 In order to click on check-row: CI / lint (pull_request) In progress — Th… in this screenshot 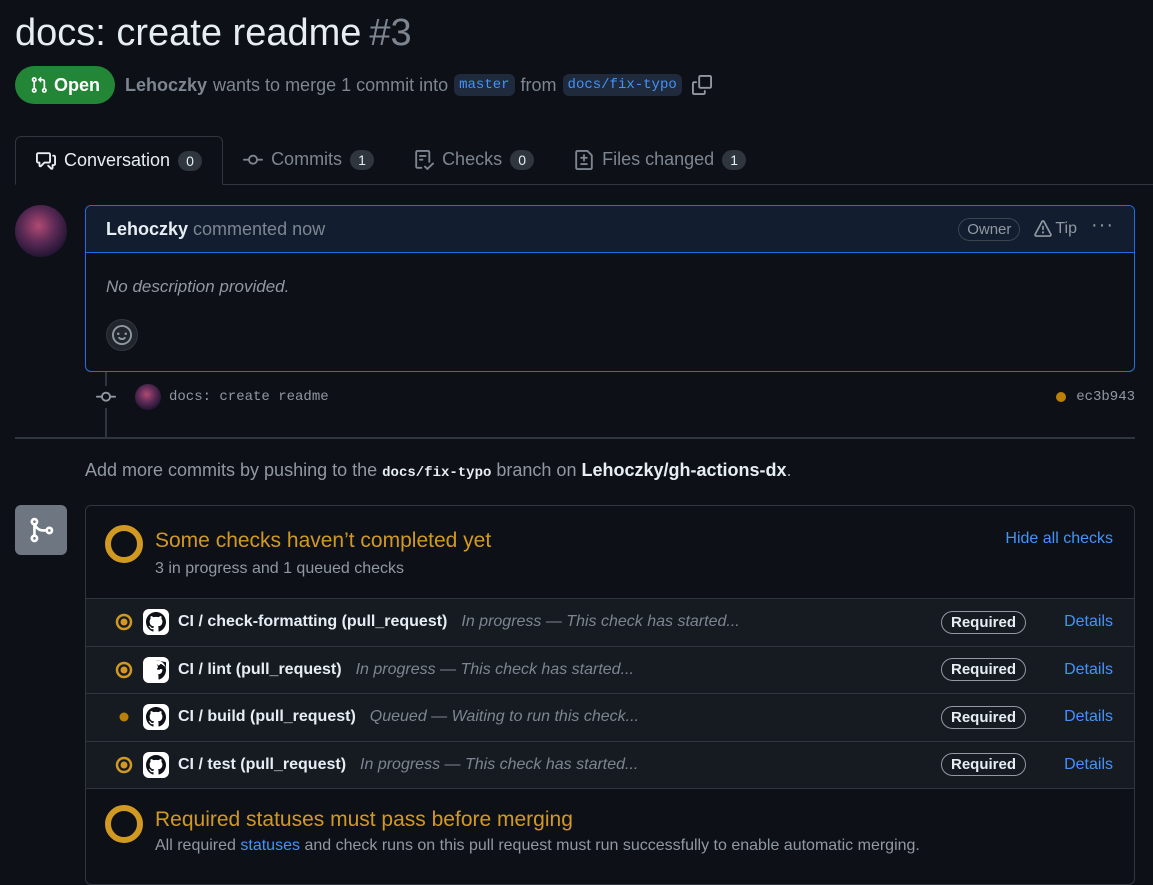, I will do `click(610, 670)`.